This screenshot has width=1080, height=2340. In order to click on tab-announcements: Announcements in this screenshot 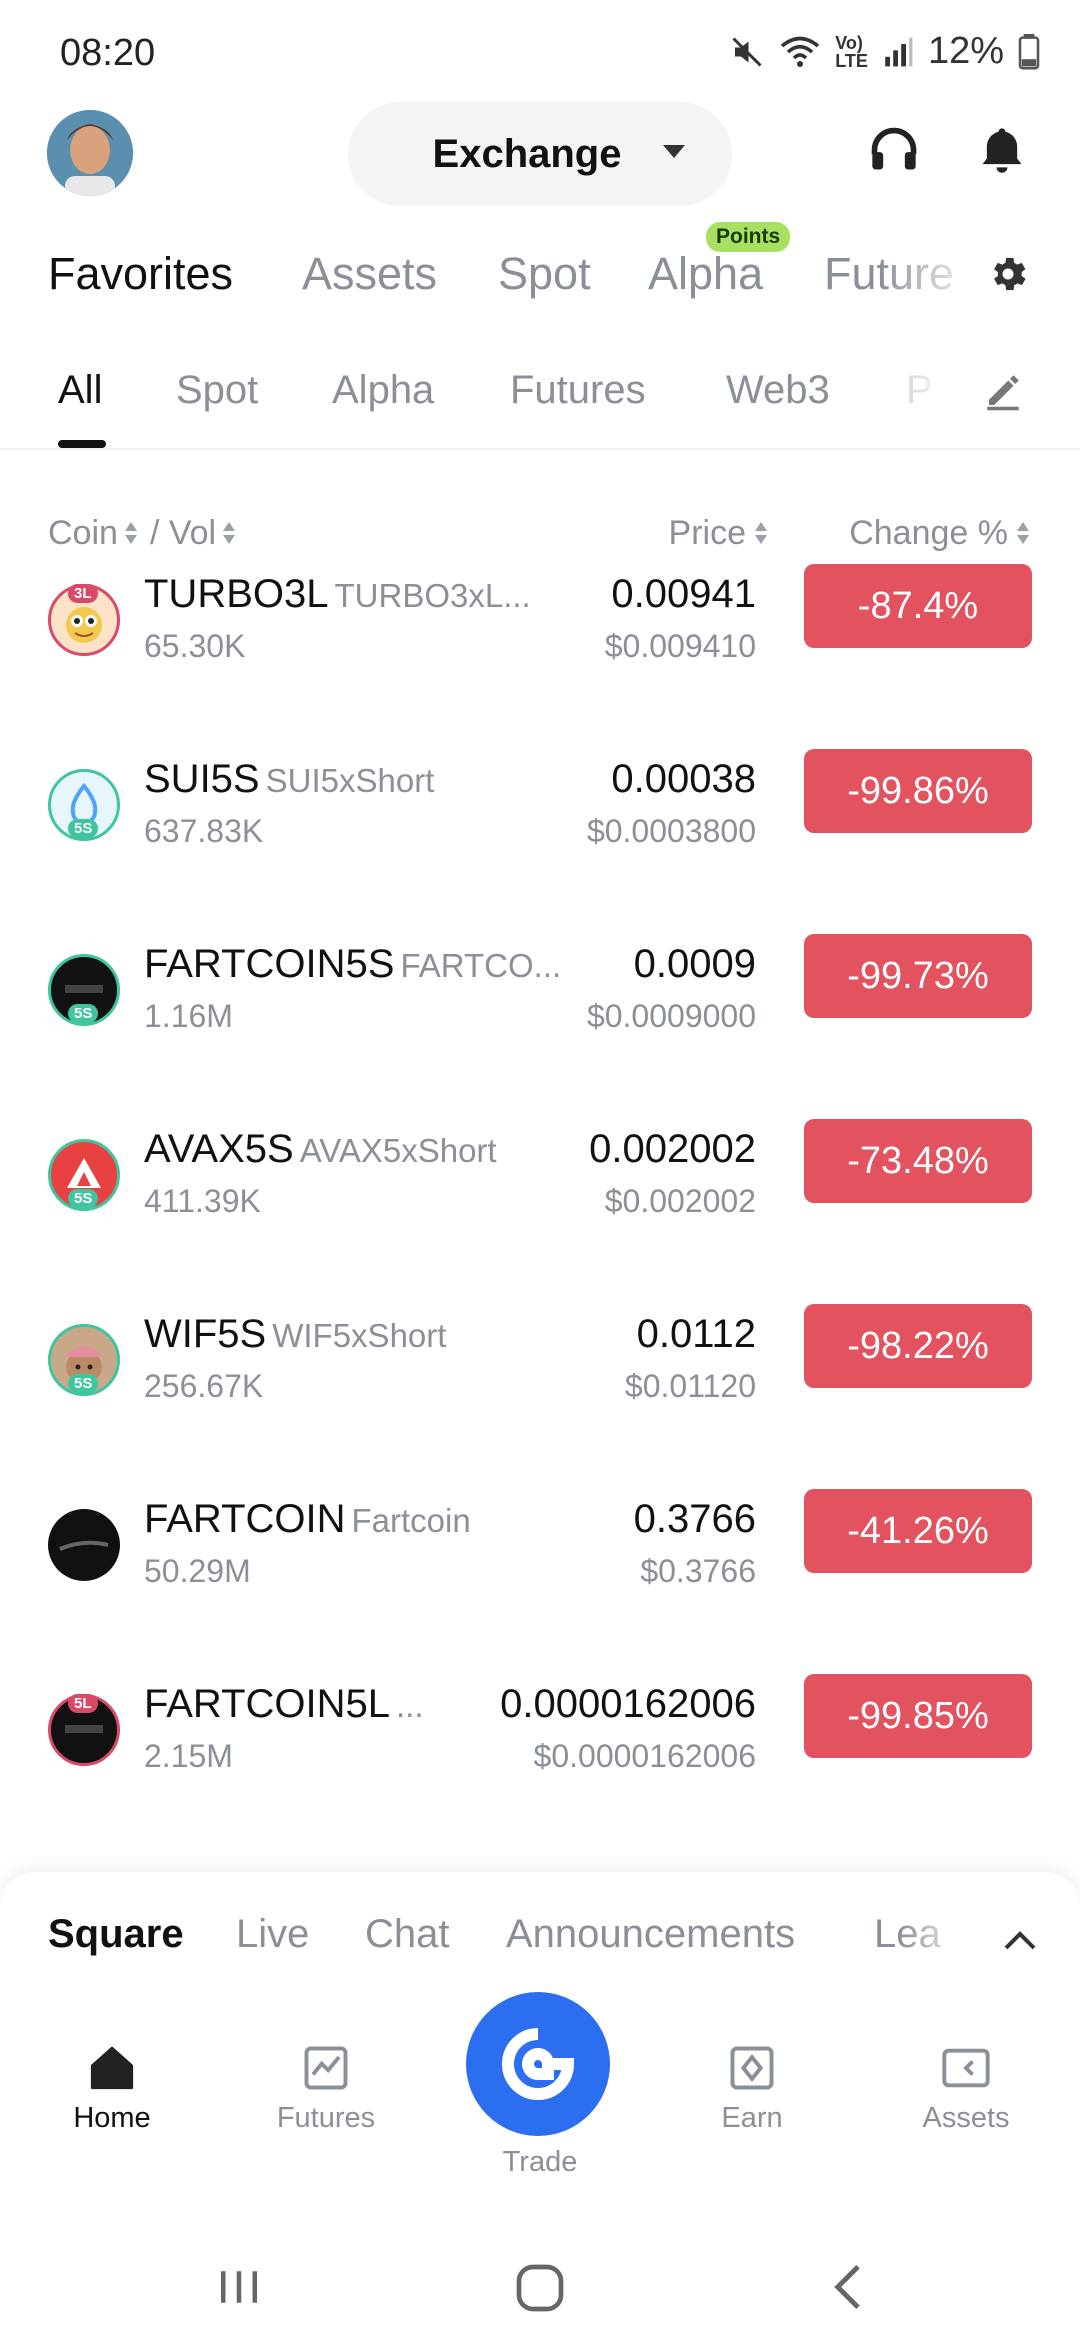, I will do `click(650, 1934)`.